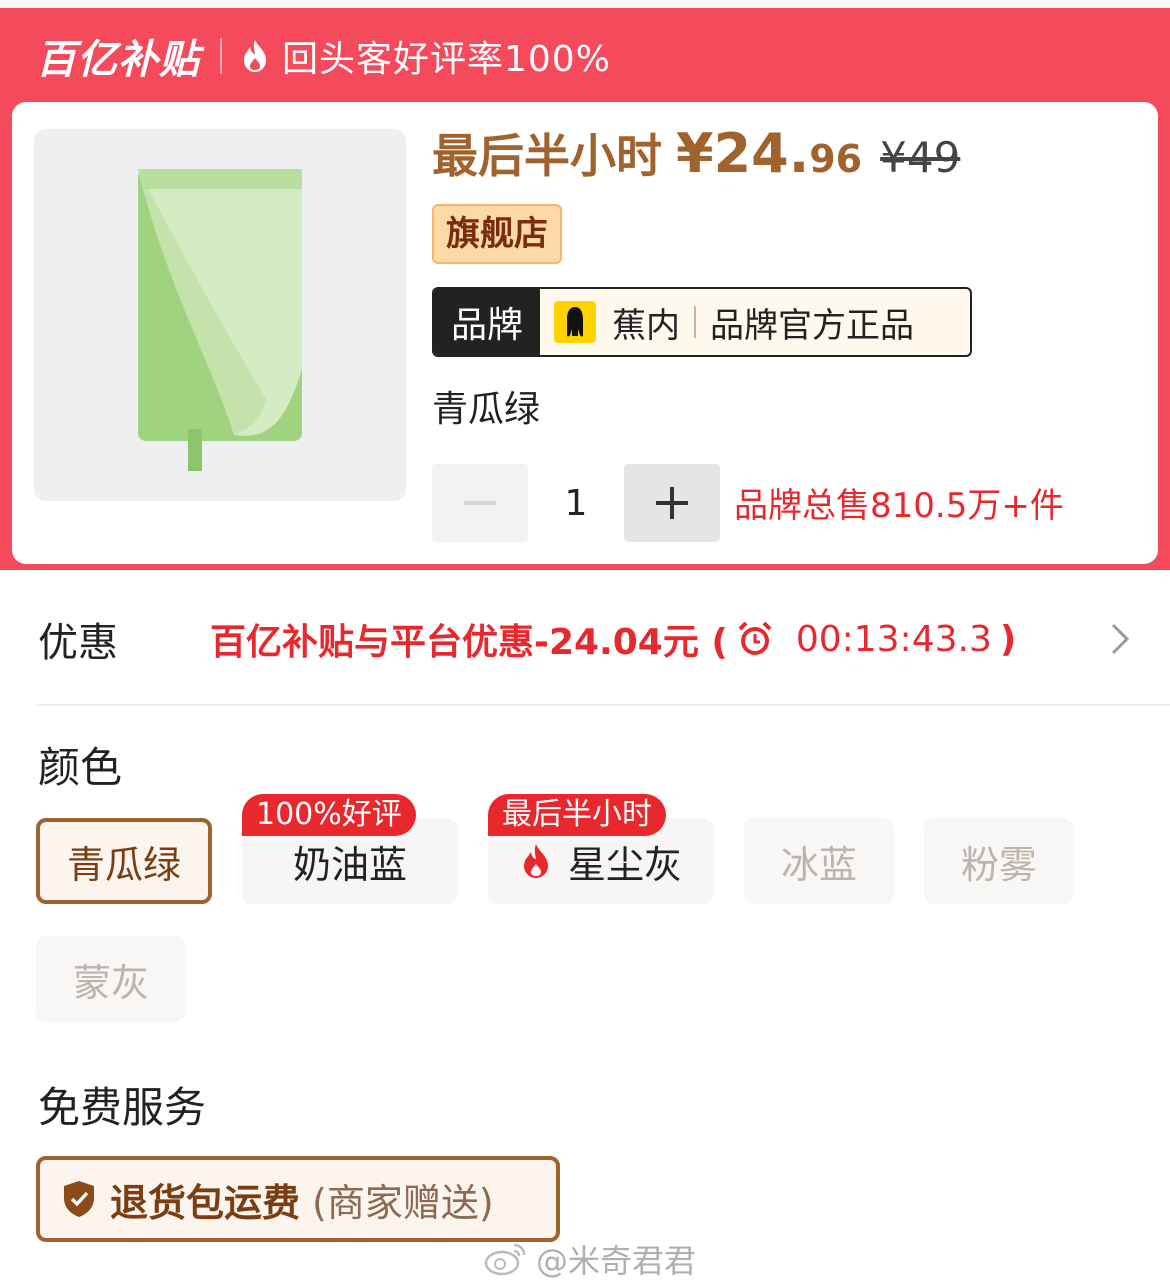 Image resolution: width=1170 pixels, height=1285 pixels. Describe the element at coordinates (893, 639) in the screenshot. I see `countdown-timer: 00:13:43.3` at that location.